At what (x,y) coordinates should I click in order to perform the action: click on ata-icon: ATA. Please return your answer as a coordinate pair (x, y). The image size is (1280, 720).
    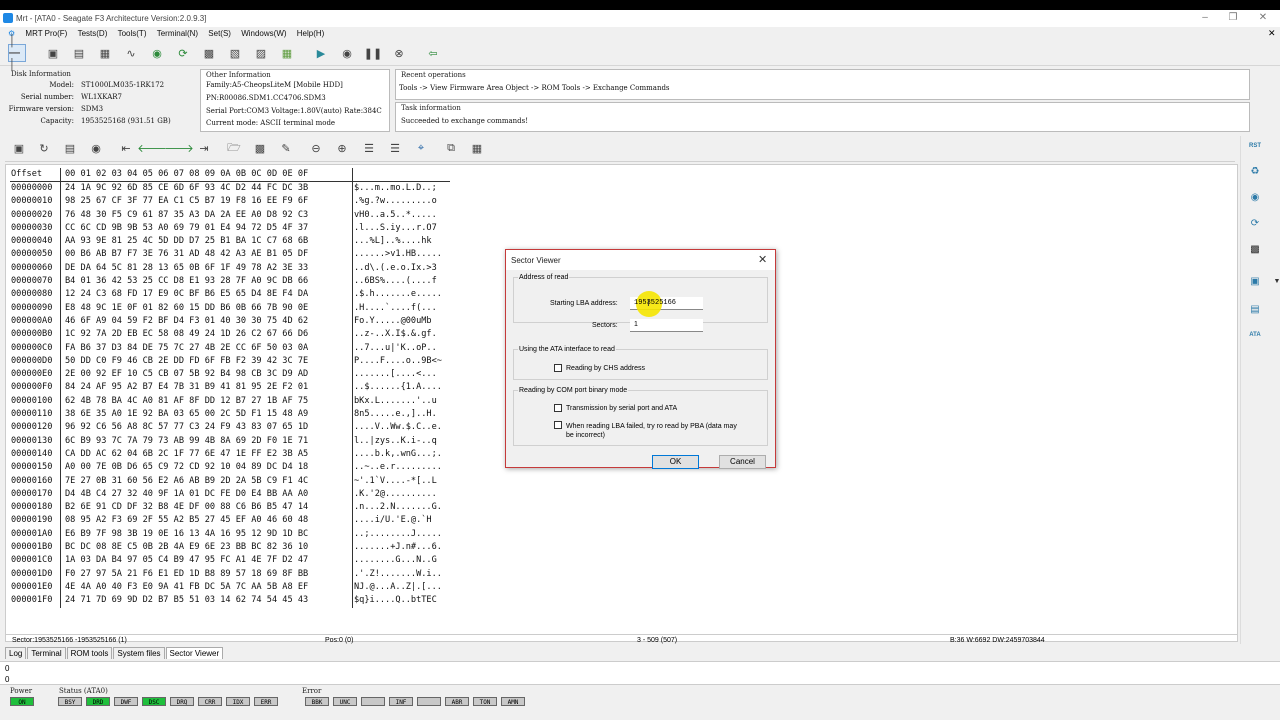
    Looking at the image, I should click on (1255, 335).